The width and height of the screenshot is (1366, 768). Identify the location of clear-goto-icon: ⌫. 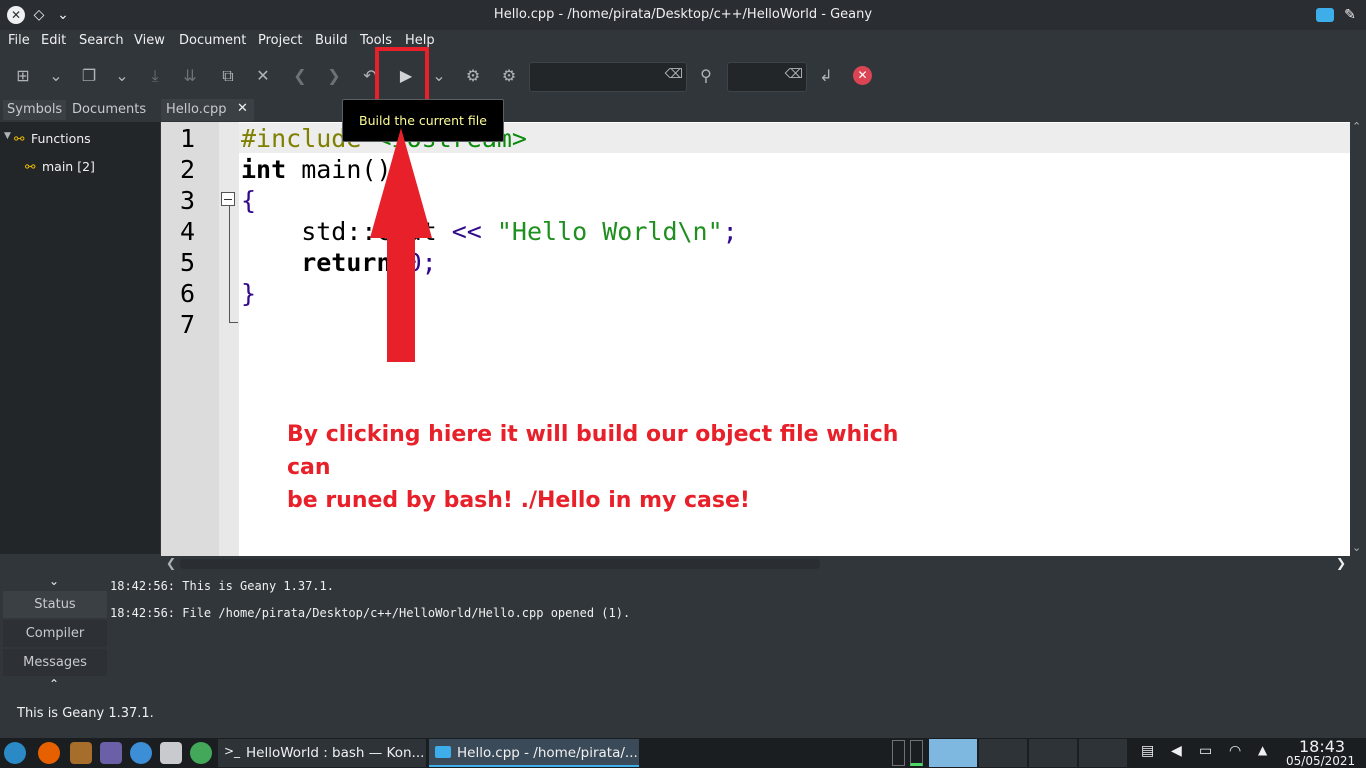
(794, 74).